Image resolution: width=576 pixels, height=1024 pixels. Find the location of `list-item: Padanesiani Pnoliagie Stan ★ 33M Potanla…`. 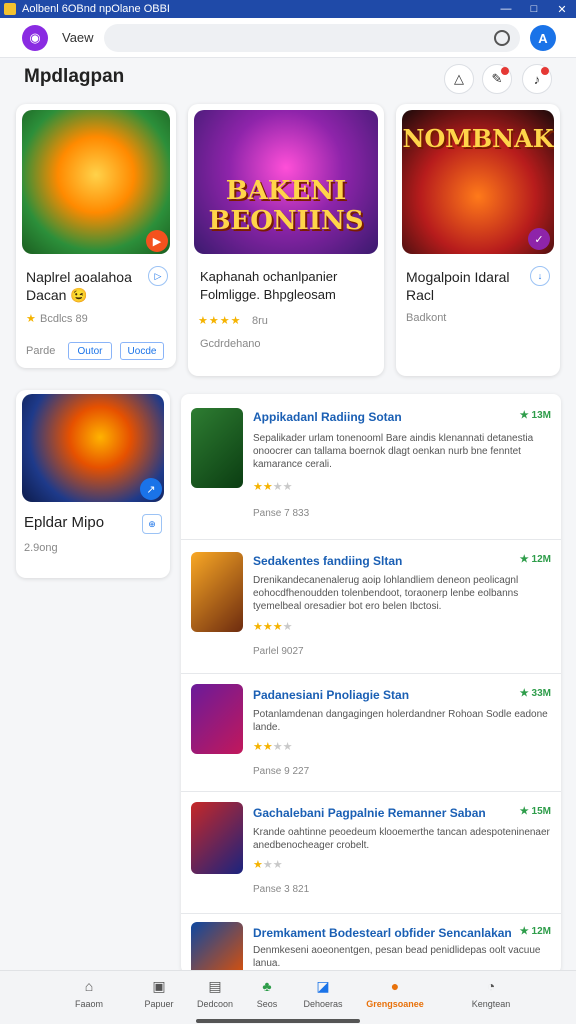

list-item: Padanesiani Pnoliagie Stan ★ 33M Potanla… is located at coordinates (371, 733).